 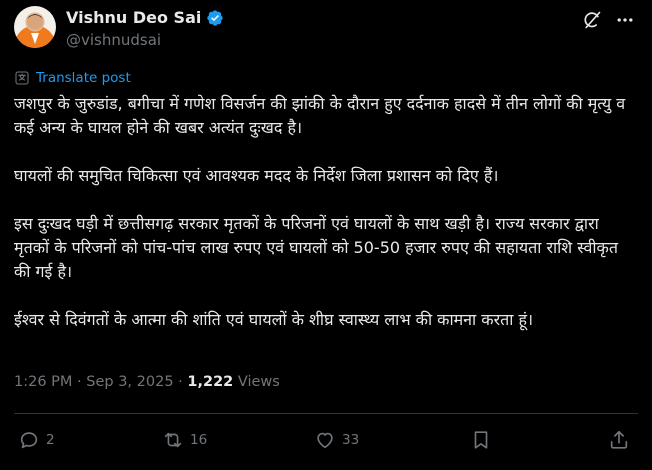 I want to click on views-label: Views, so click(x=258, y=382).